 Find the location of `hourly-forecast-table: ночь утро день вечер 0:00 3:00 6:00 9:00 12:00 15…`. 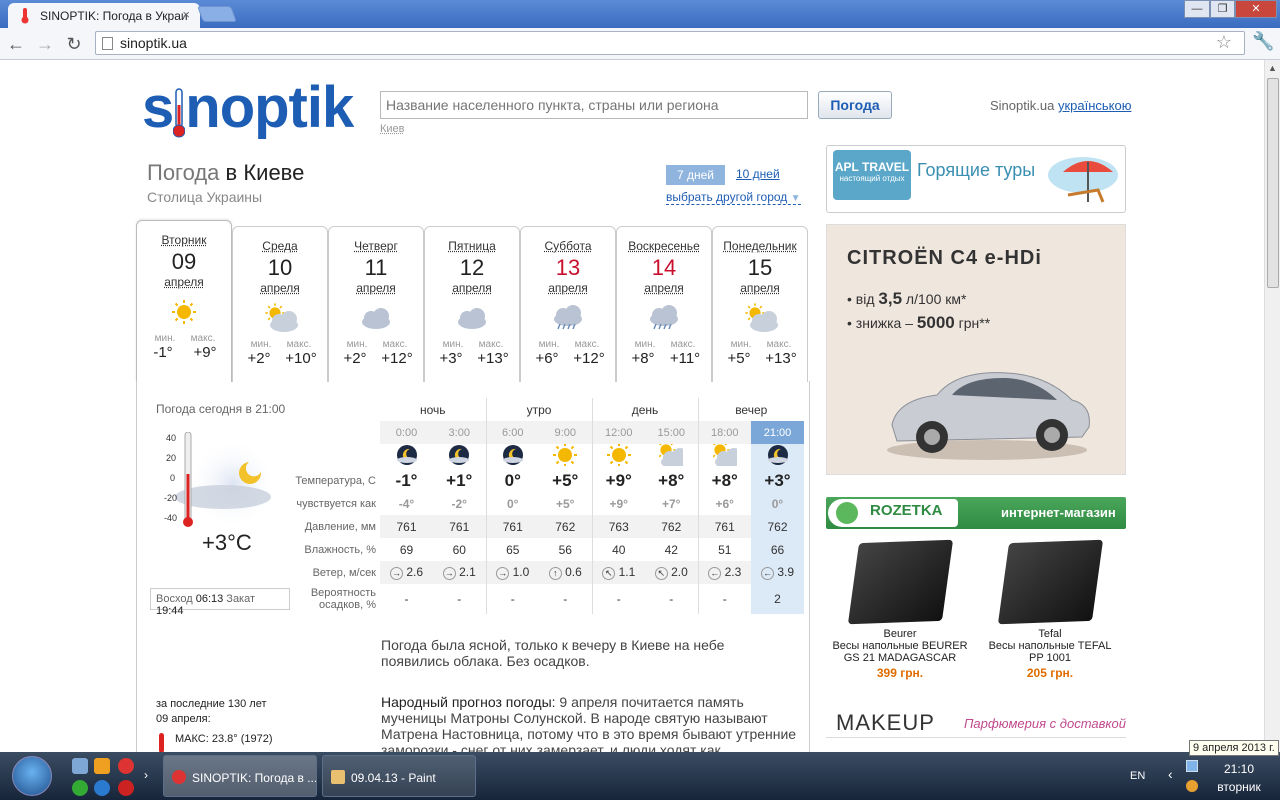

hourly-forecast-table: ночь утро день вечер 0:00 3:00 6:00 9:00 12:00 15… is located at coordinates (546, 506).